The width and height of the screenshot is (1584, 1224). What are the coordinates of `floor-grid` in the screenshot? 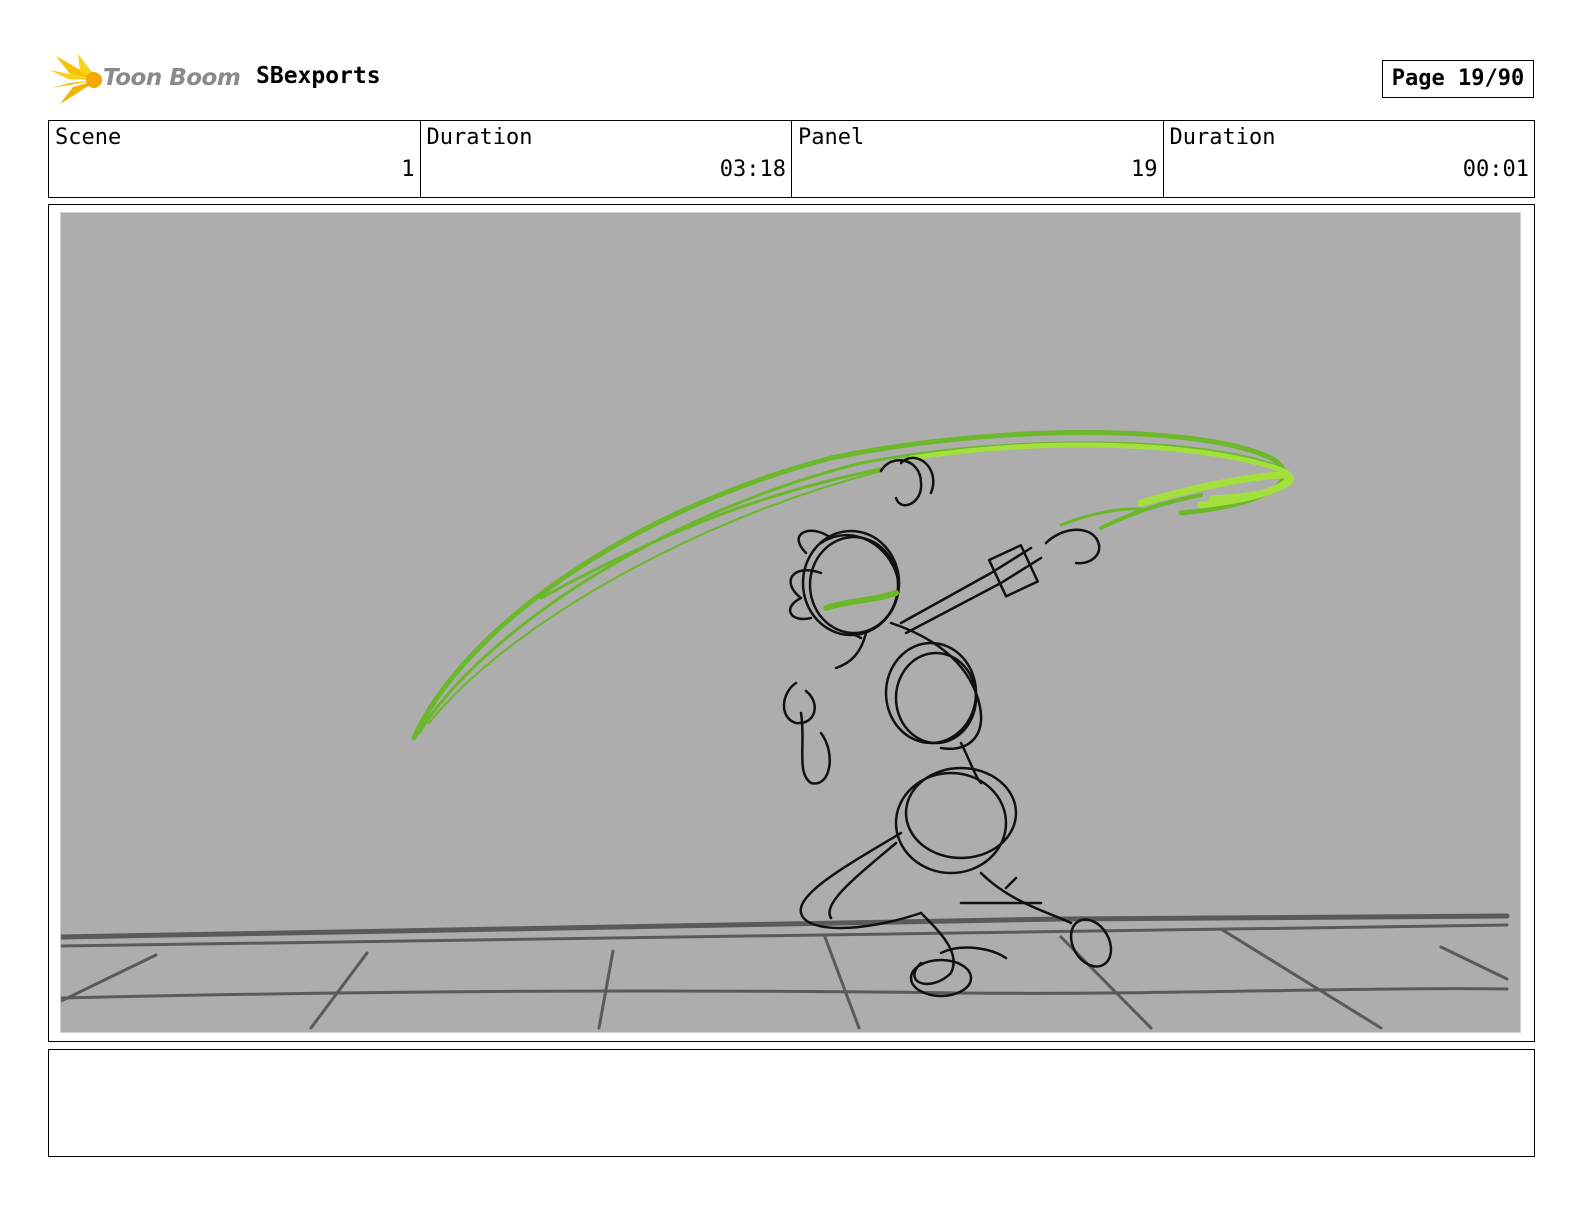 It's located at (785, 971).